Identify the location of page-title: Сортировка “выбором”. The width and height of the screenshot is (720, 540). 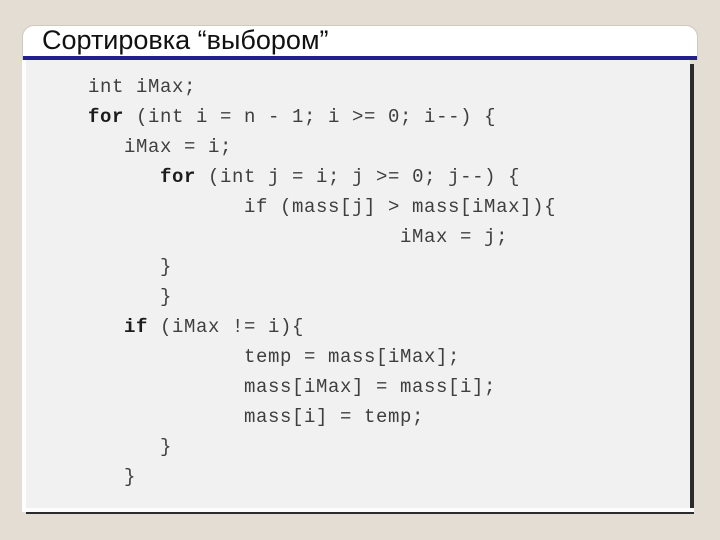
(185, 40).